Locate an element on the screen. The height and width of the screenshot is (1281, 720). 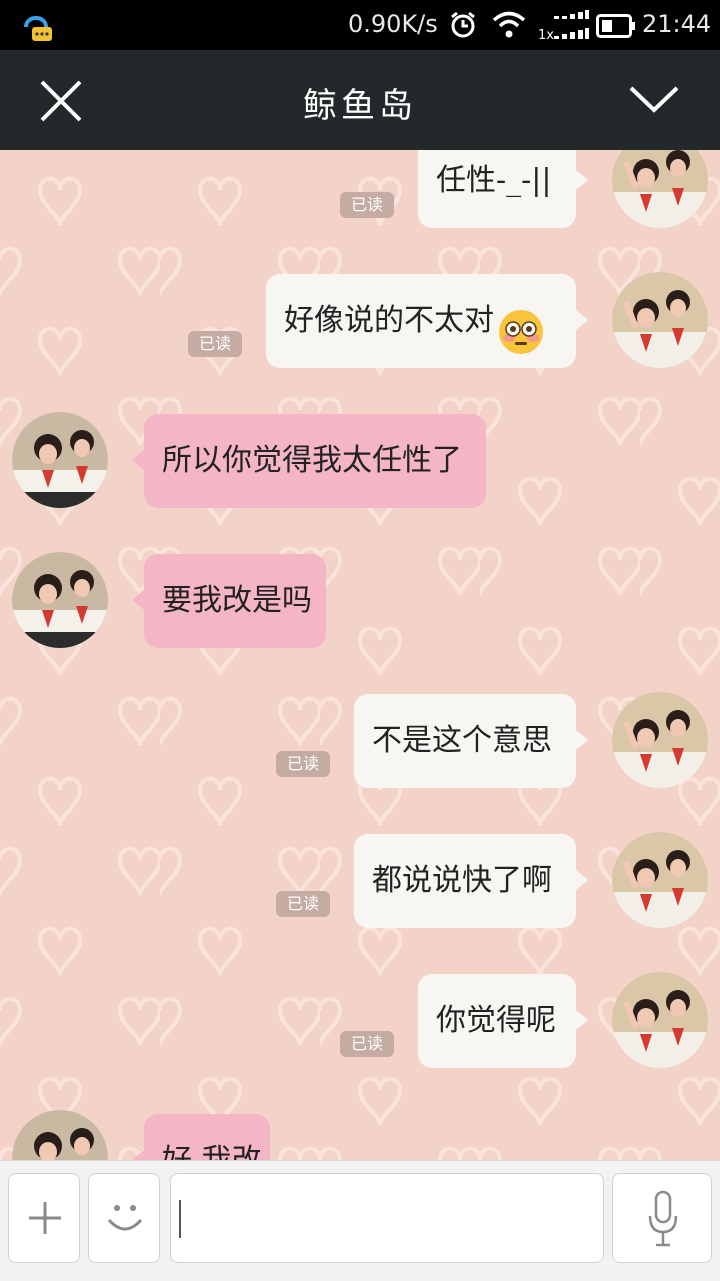
message-bubble-sent: 任性-_-|| is located at coordinates (503, 189).